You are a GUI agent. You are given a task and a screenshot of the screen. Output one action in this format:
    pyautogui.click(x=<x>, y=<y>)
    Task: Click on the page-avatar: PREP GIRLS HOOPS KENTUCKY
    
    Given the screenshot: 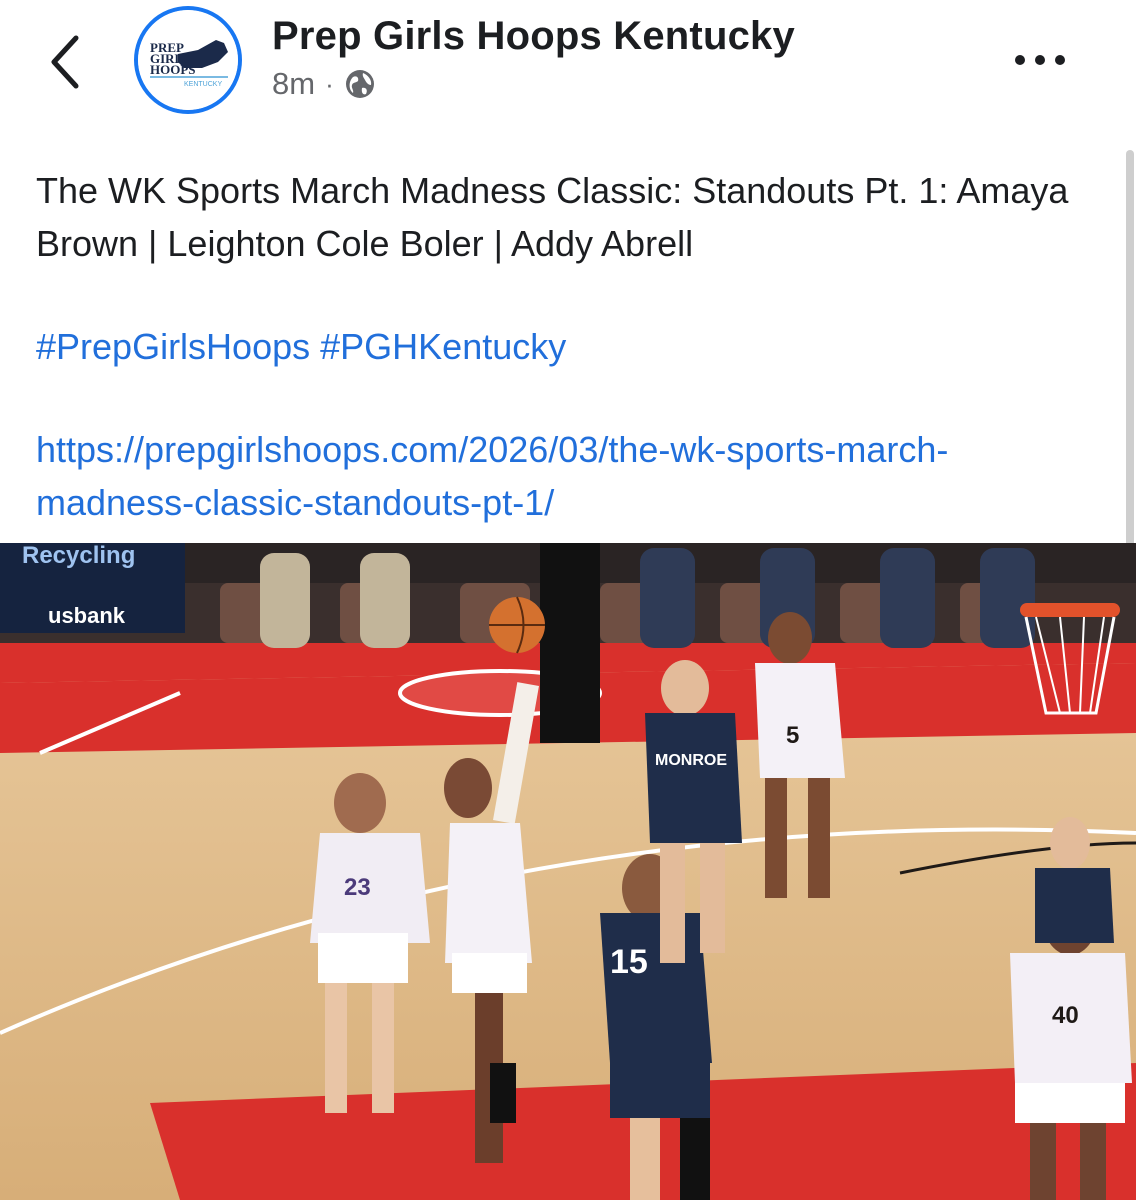 What is the action you would take?
    pyautogui.click(x=188, y=60)
    